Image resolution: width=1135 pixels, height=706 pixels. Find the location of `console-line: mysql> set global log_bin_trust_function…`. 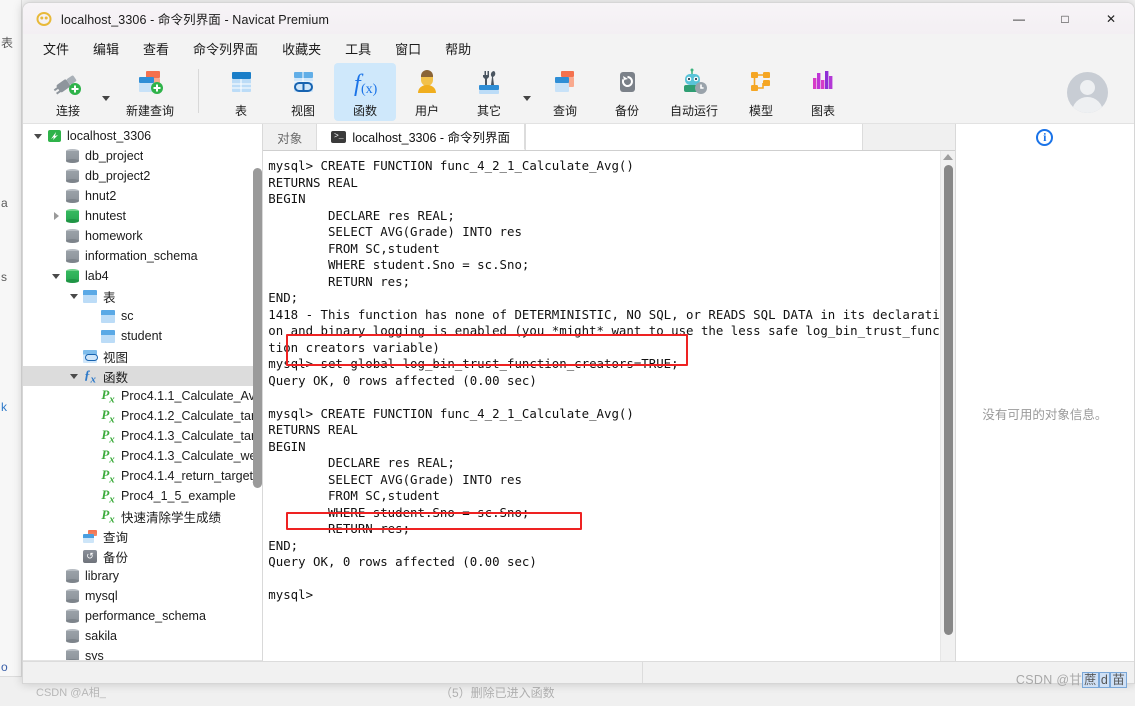

console-line: mysql> set global log_bin_trust_function… is located at coordinates (473, 363).